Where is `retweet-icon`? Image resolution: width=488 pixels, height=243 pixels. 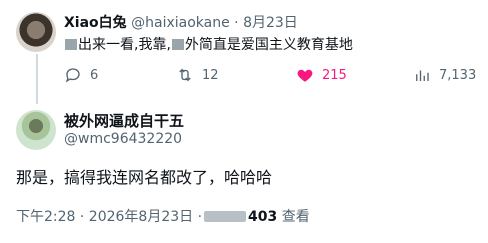
retweet-icon is located at coordinates (185, 75).